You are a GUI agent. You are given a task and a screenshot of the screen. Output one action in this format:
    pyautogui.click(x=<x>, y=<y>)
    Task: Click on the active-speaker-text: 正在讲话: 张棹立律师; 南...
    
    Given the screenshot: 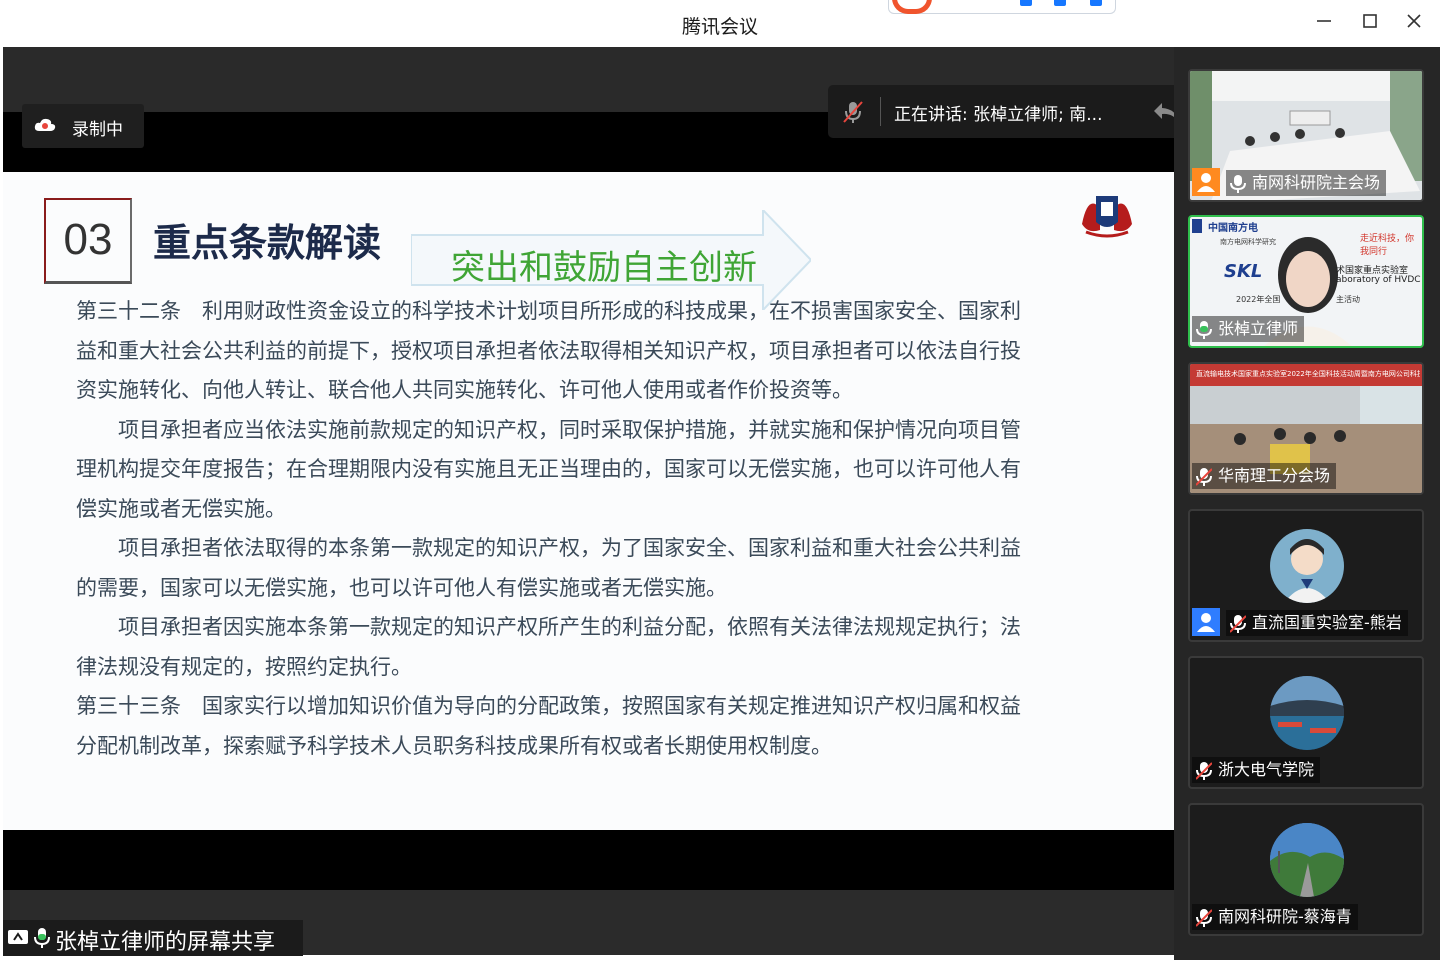 What is the action you would take?
    pyautogui.click(x=998, y=115)
    